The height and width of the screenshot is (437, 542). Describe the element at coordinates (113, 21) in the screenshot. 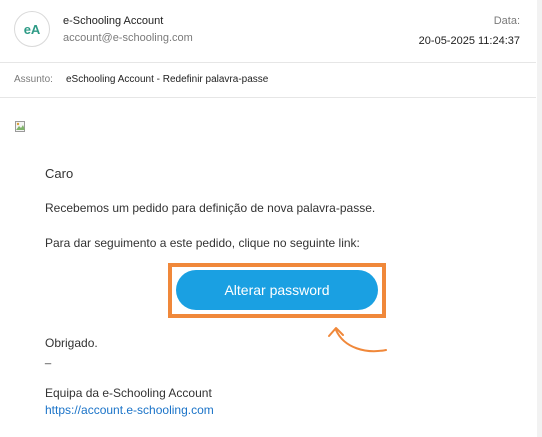

I see `sender-name: e-Schooling Account` at that location.